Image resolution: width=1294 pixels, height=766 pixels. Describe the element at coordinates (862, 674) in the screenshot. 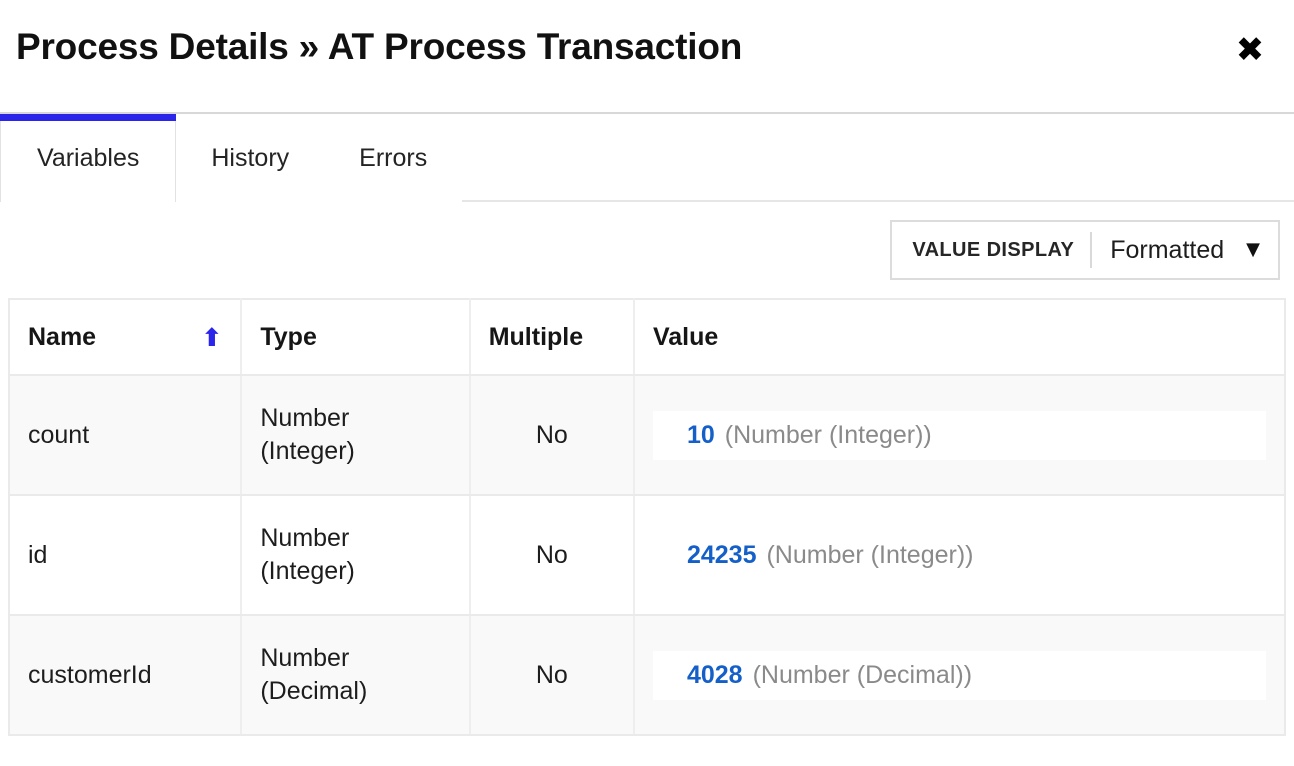

I see `value-type-annotation: (Number (Decimal))` at that location.